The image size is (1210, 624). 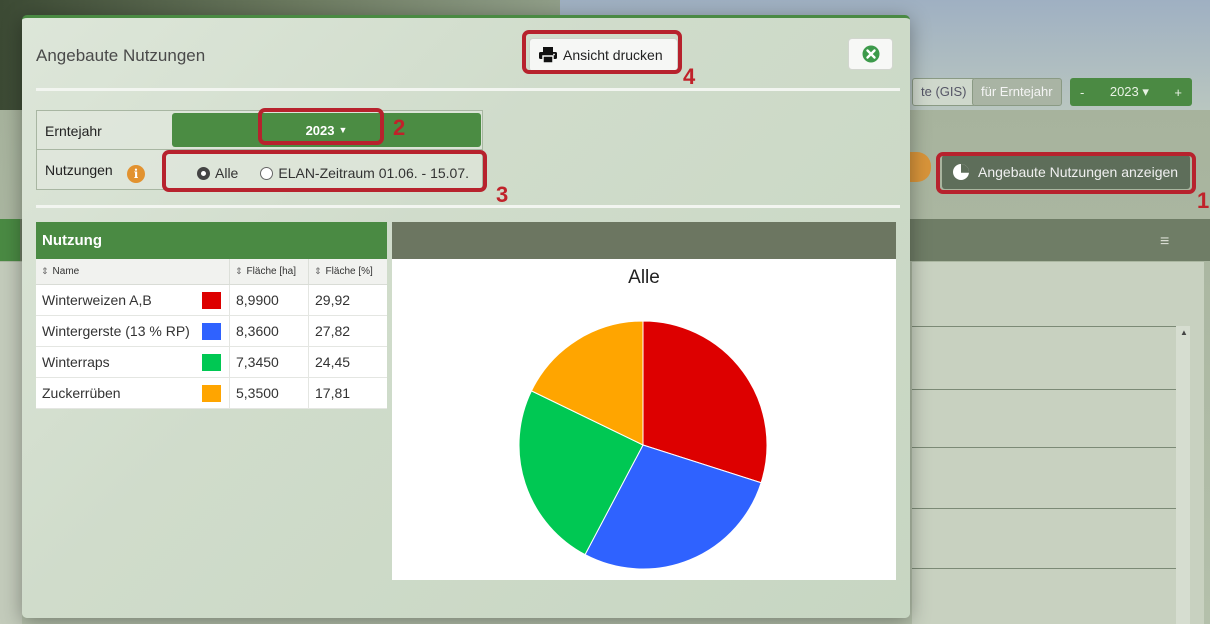 What do you see at coordinates (203, 173) in the screenshot?
I see `radio-all-dot` at bounding box center [203, 173].